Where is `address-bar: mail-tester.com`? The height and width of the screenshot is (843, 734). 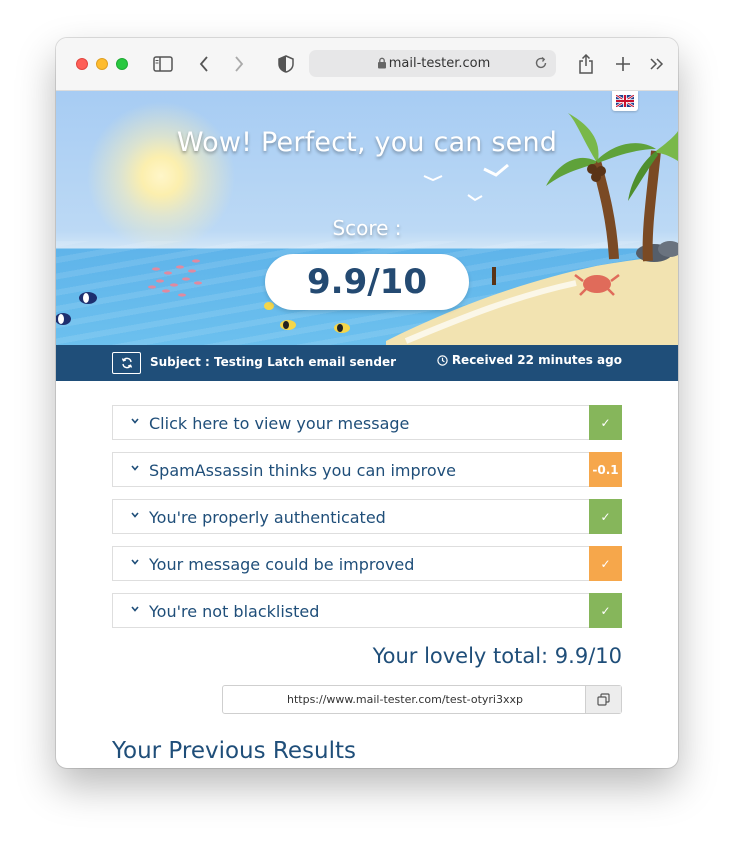 address-bar: mail-tester.com is located at coordinates (432, 63).